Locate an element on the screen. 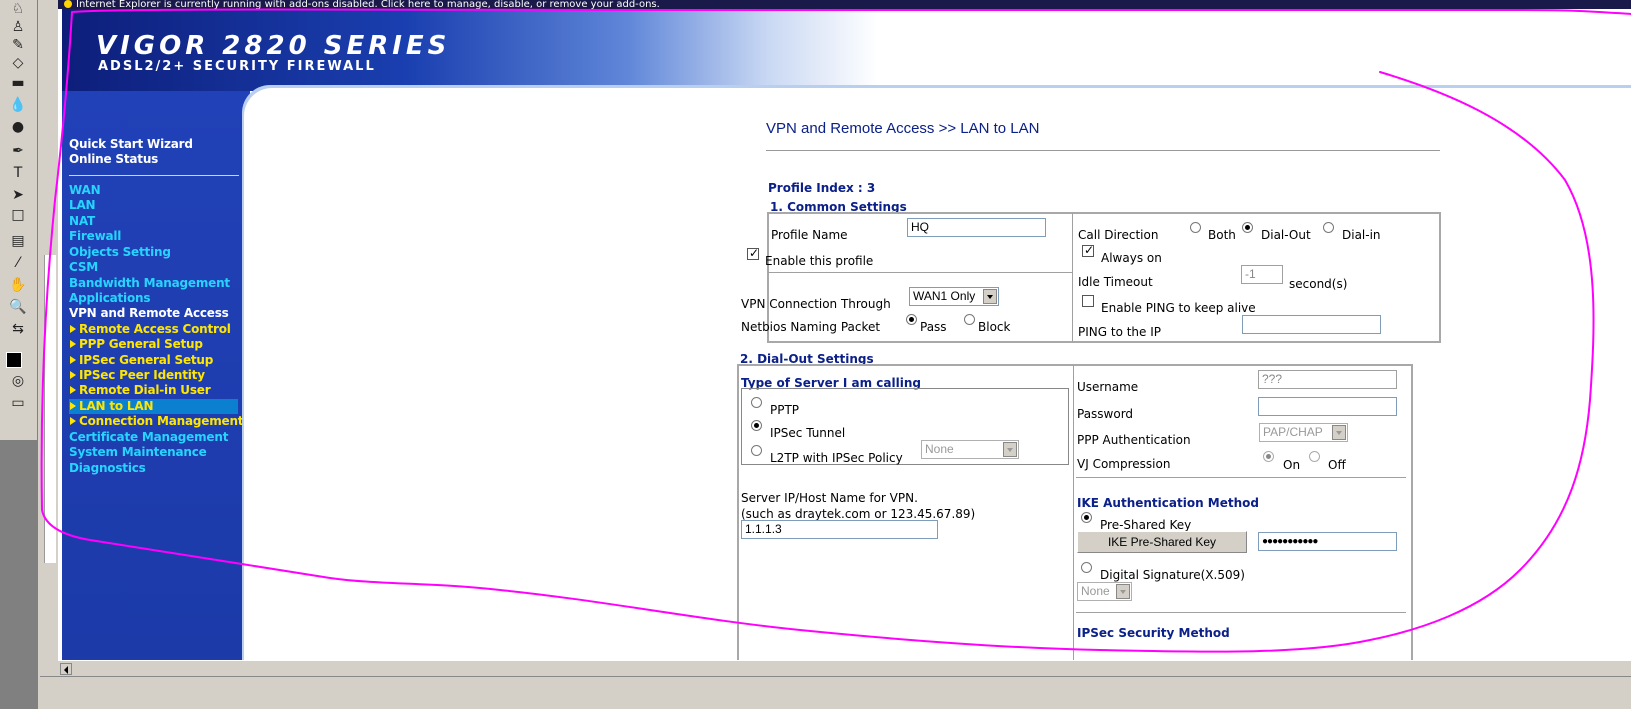 The width and height of the screenshot is (1631, 709). direction-dialin-radio is located at coordinates (1328, 227).